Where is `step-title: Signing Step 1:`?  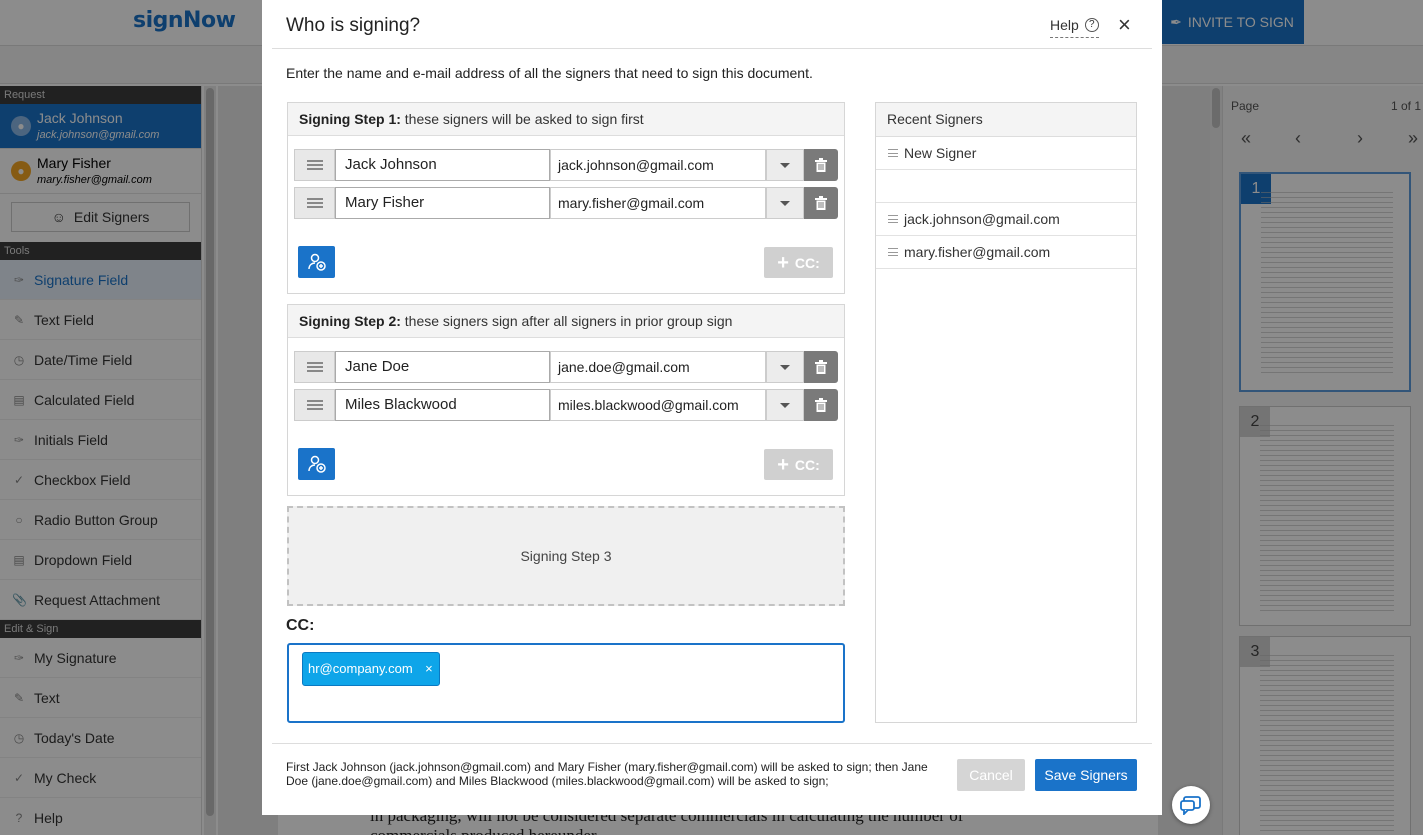 step-title: Signing Step 1: is located at coordinates (350, 119).